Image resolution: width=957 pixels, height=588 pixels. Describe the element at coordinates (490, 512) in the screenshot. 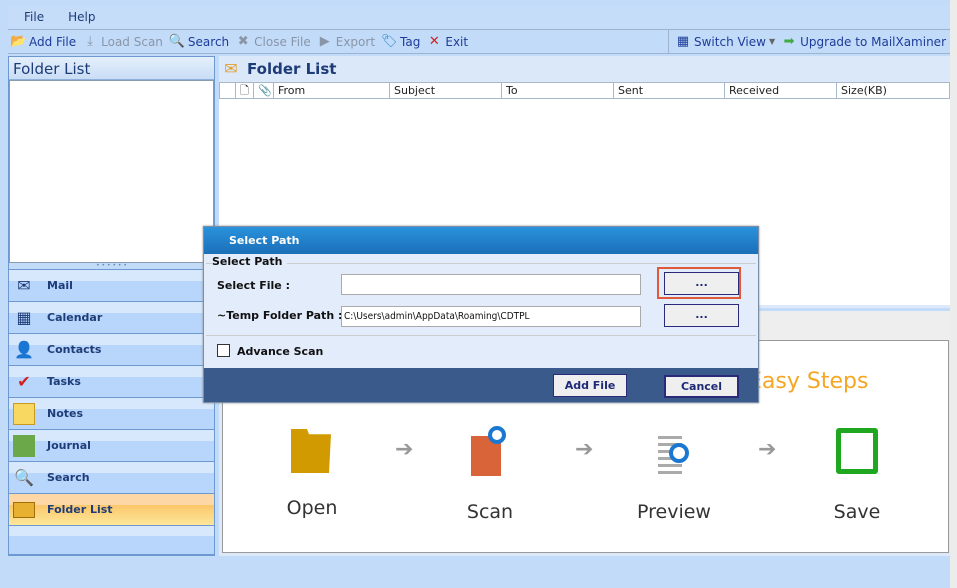

I see `step-scan: Scan` at that location.